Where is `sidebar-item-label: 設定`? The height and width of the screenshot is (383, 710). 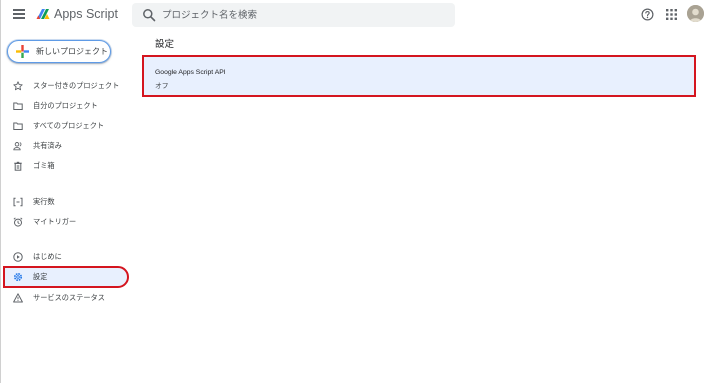 sidebar-item-label: 設定 is located at coordinates (40, 276).